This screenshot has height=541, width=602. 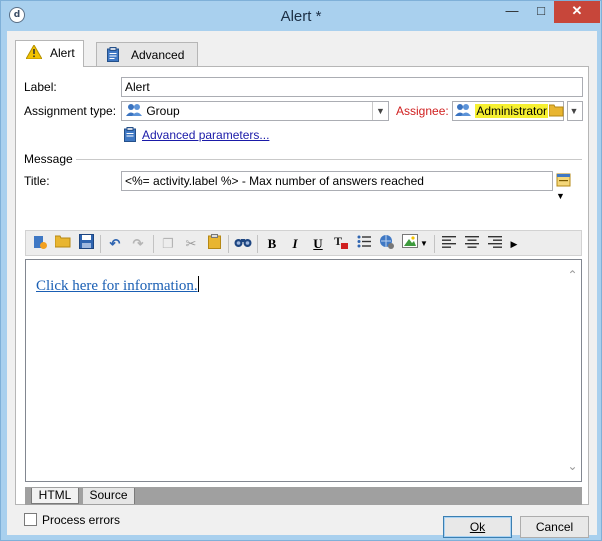 What do you see at coordinates (163, 111) in the screenshot?
I see `assignment-type-value: Group` at bounding box center [163, 111].